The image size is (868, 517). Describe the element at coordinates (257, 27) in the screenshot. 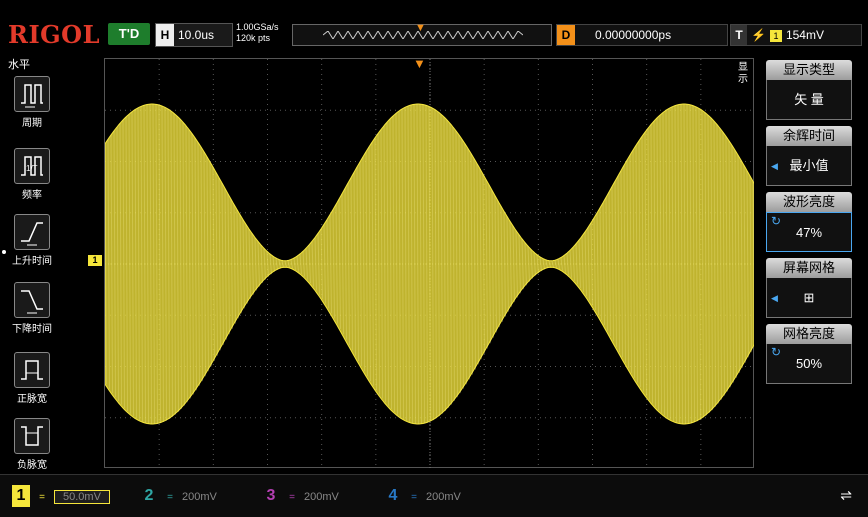

I see `sample-rate: 1.00GSa/s` at that location.